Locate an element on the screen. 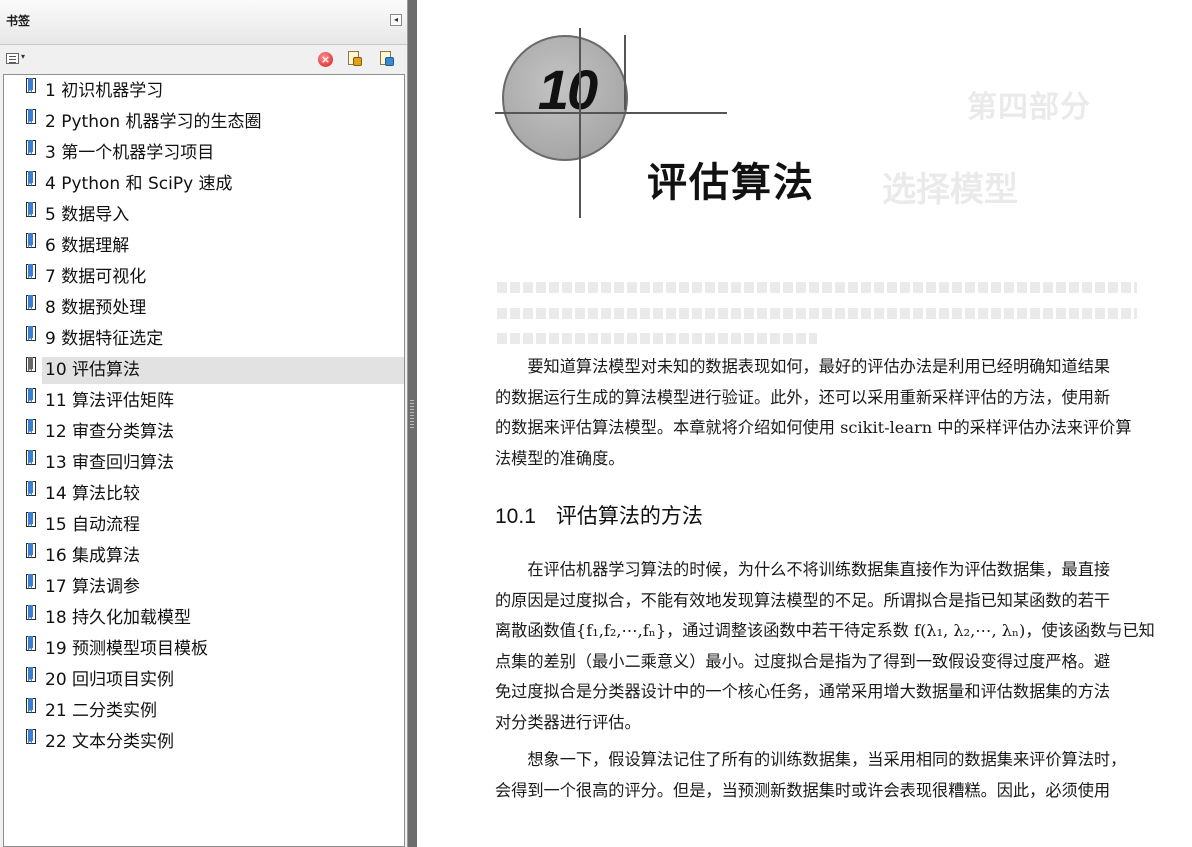  bookmark-item: 15 自动流程 is located at coordinates (204, 523).